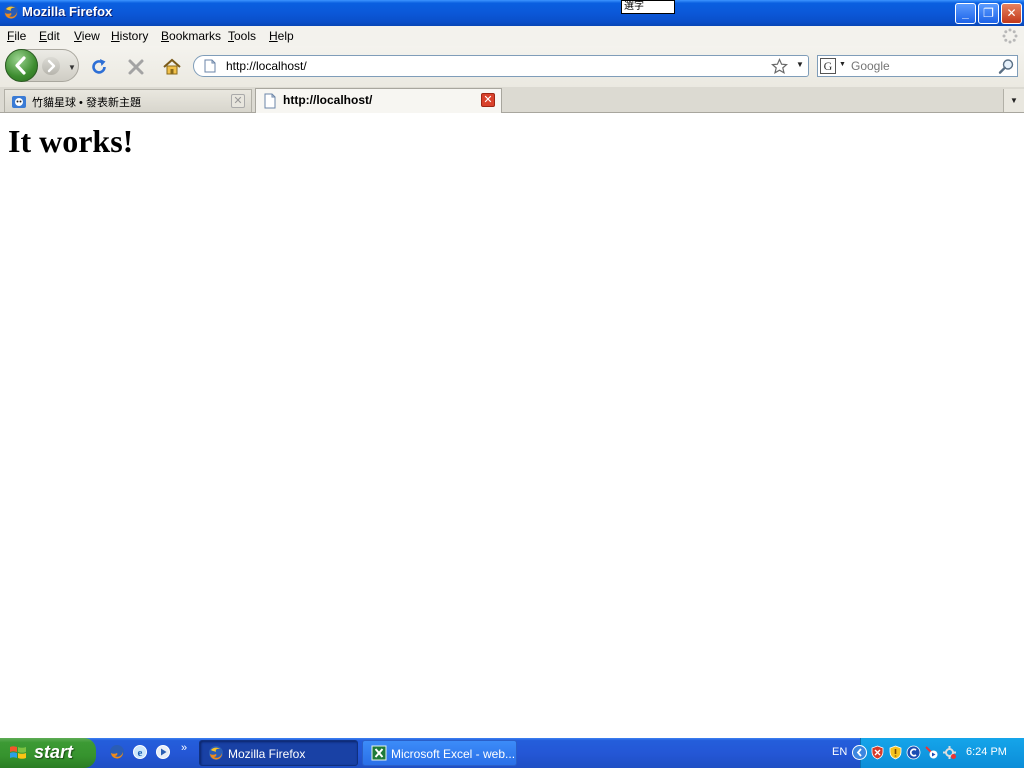 This screenshot has width=1024, height=768. Describe the element at coordinates (270, 101) in the screenshot. I see `page-favicon-icon` at that location.